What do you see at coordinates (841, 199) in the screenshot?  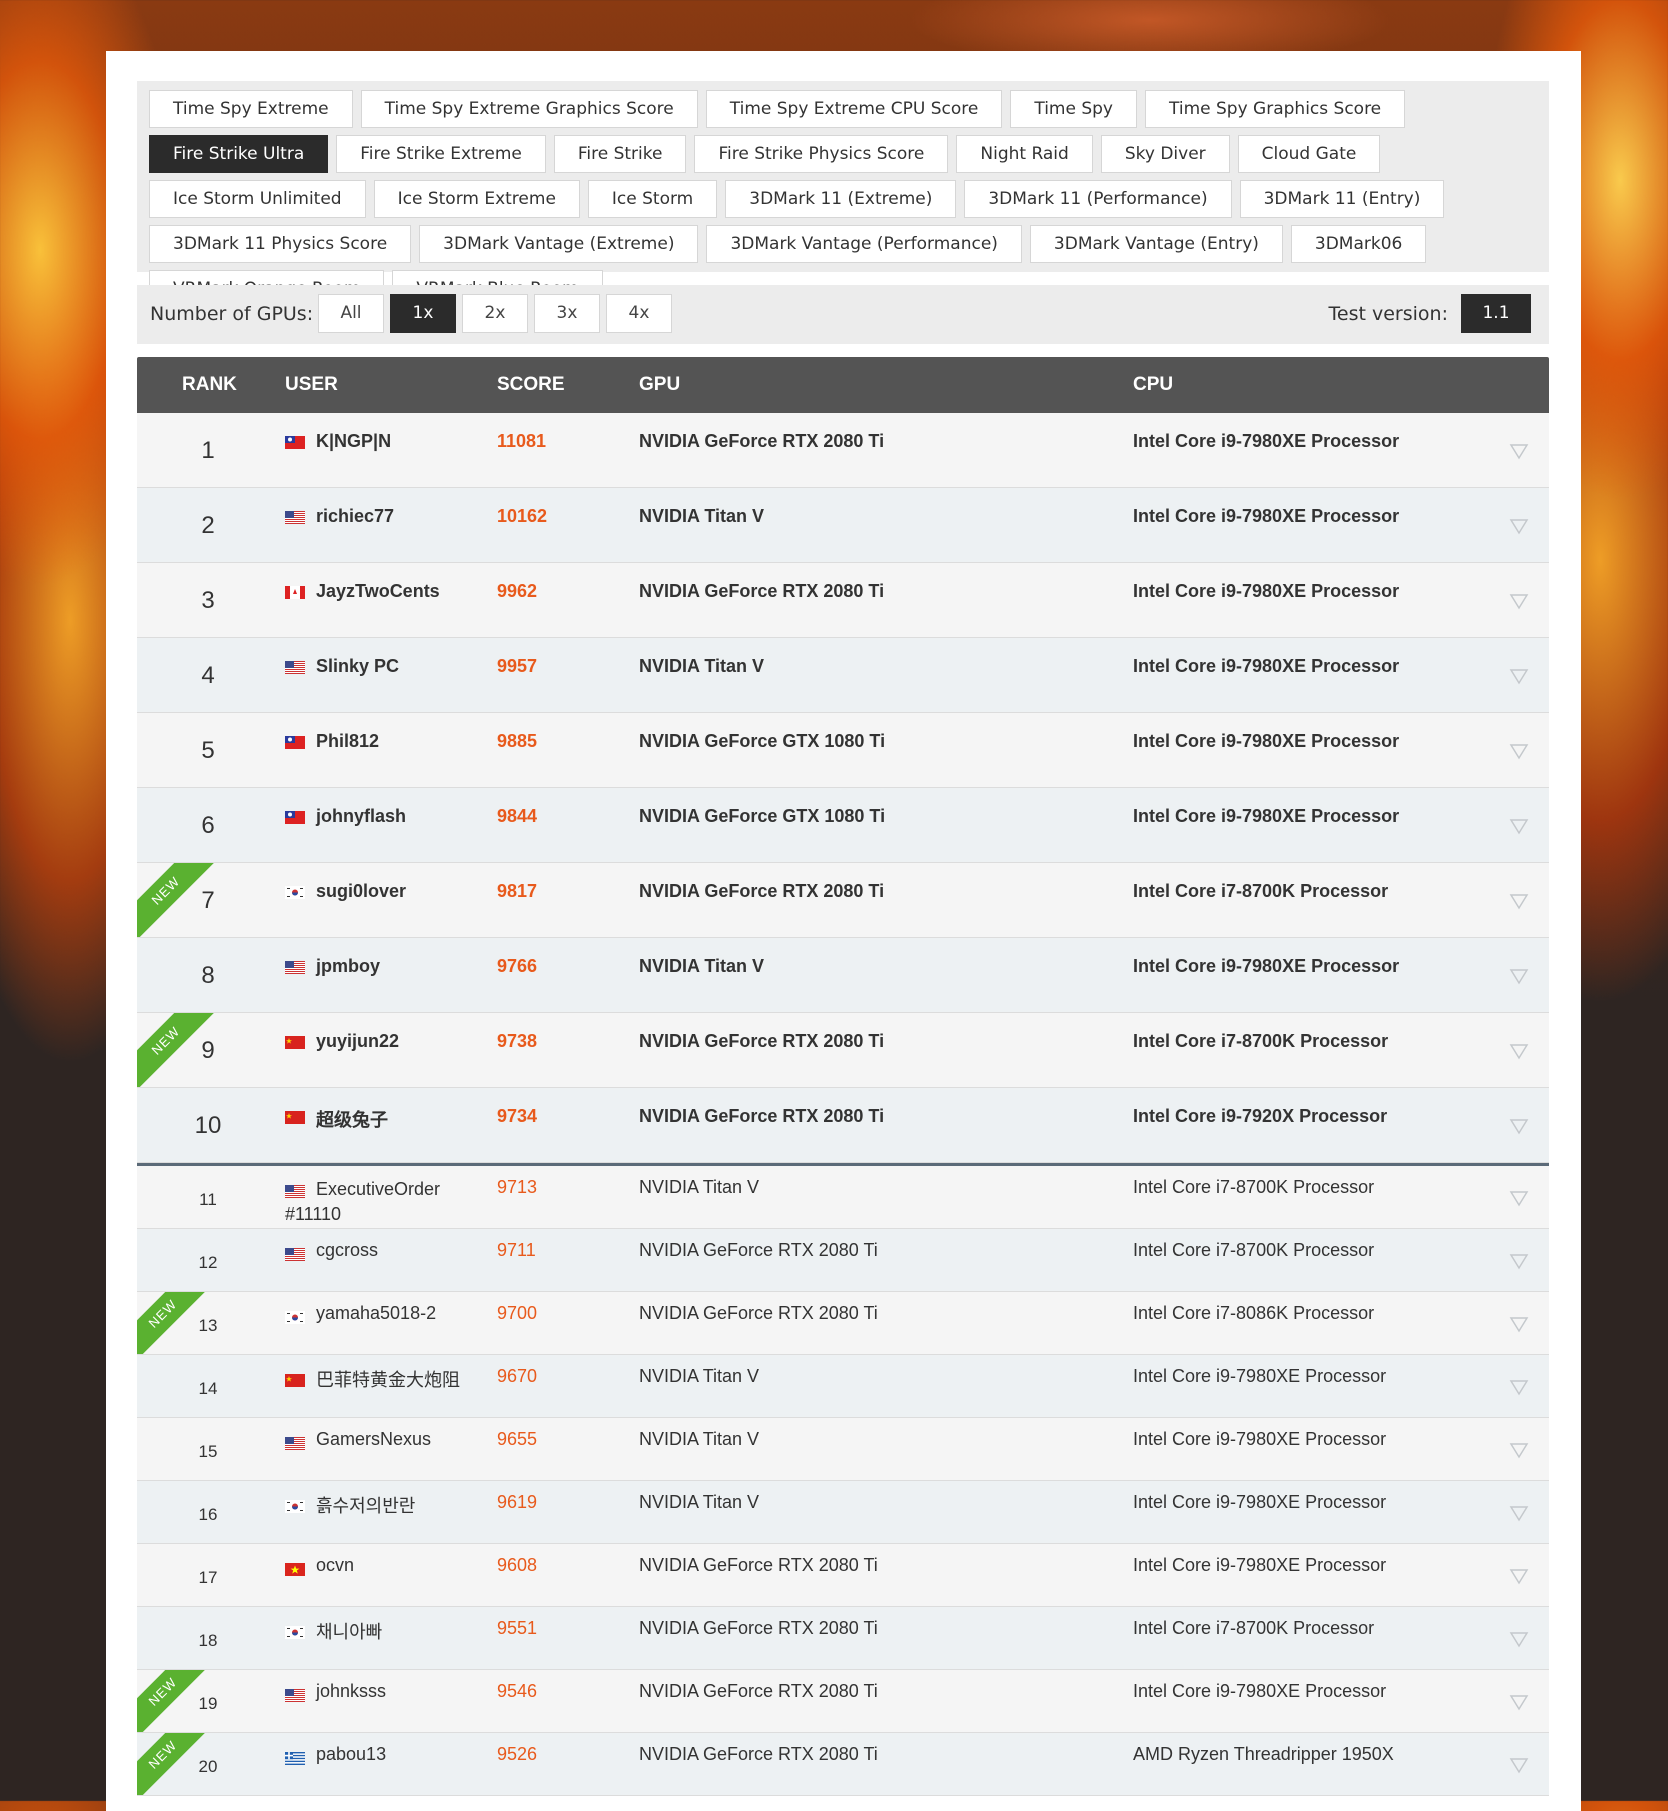 I see `test-button: 3DMark 11 (Extreme)` at bounding box center [841, 199].